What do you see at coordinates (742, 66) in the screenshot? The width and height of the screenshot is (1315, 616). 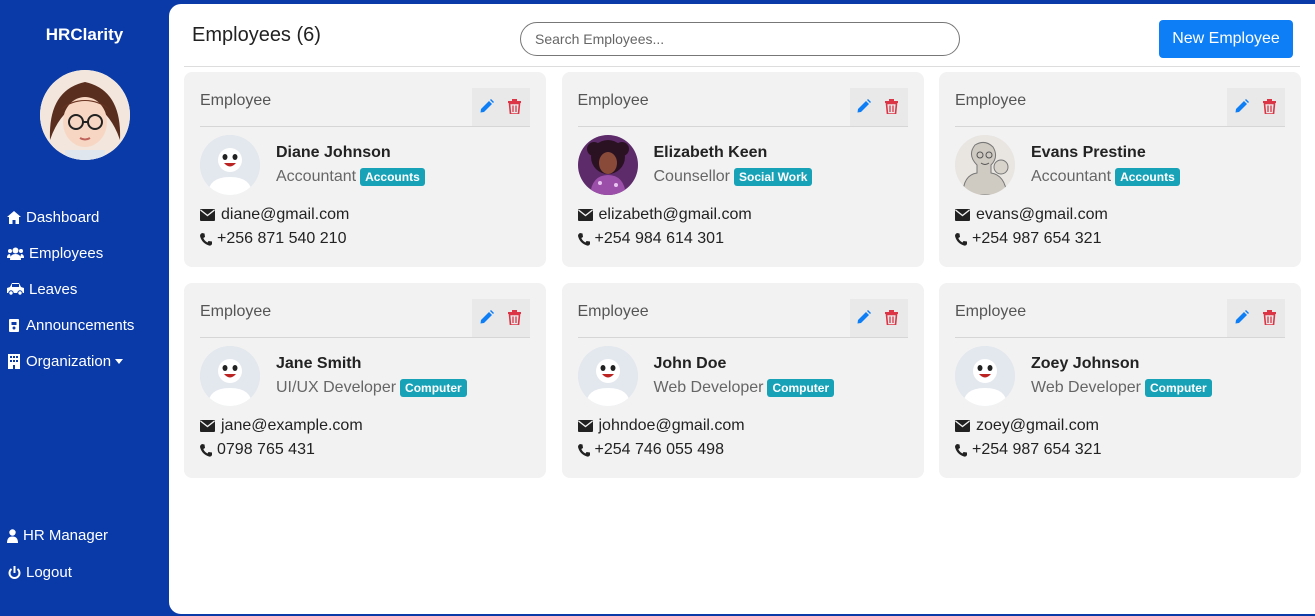 I see `header-divider` at bounding box center [742, 66].